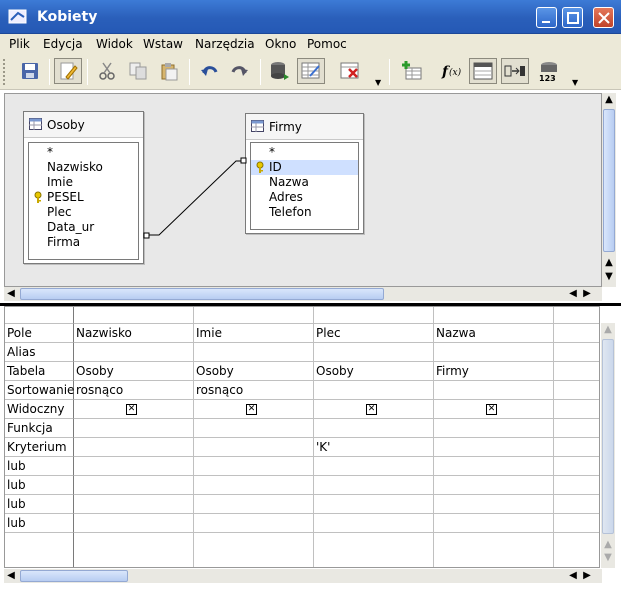 This screenshot has height=589, width=621. Describe the element at coordinates (546, 17) in the screenshot. I see `minimize-button` at that location.